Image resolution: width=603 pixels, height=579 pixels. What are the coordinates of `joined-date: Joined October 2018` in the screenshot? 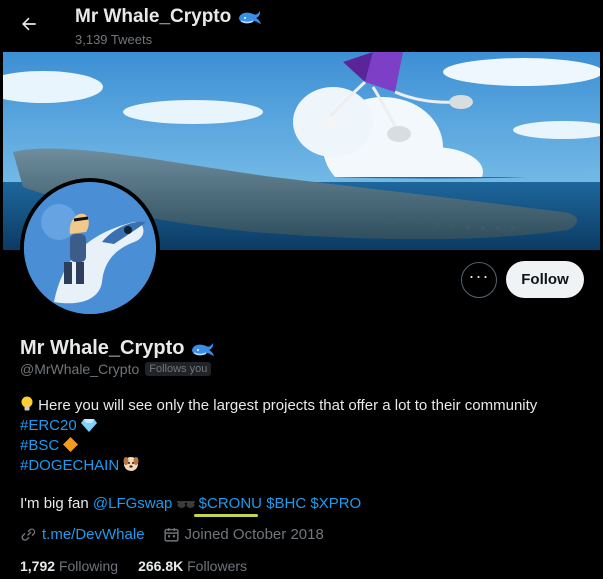 It's located at (254, 534).